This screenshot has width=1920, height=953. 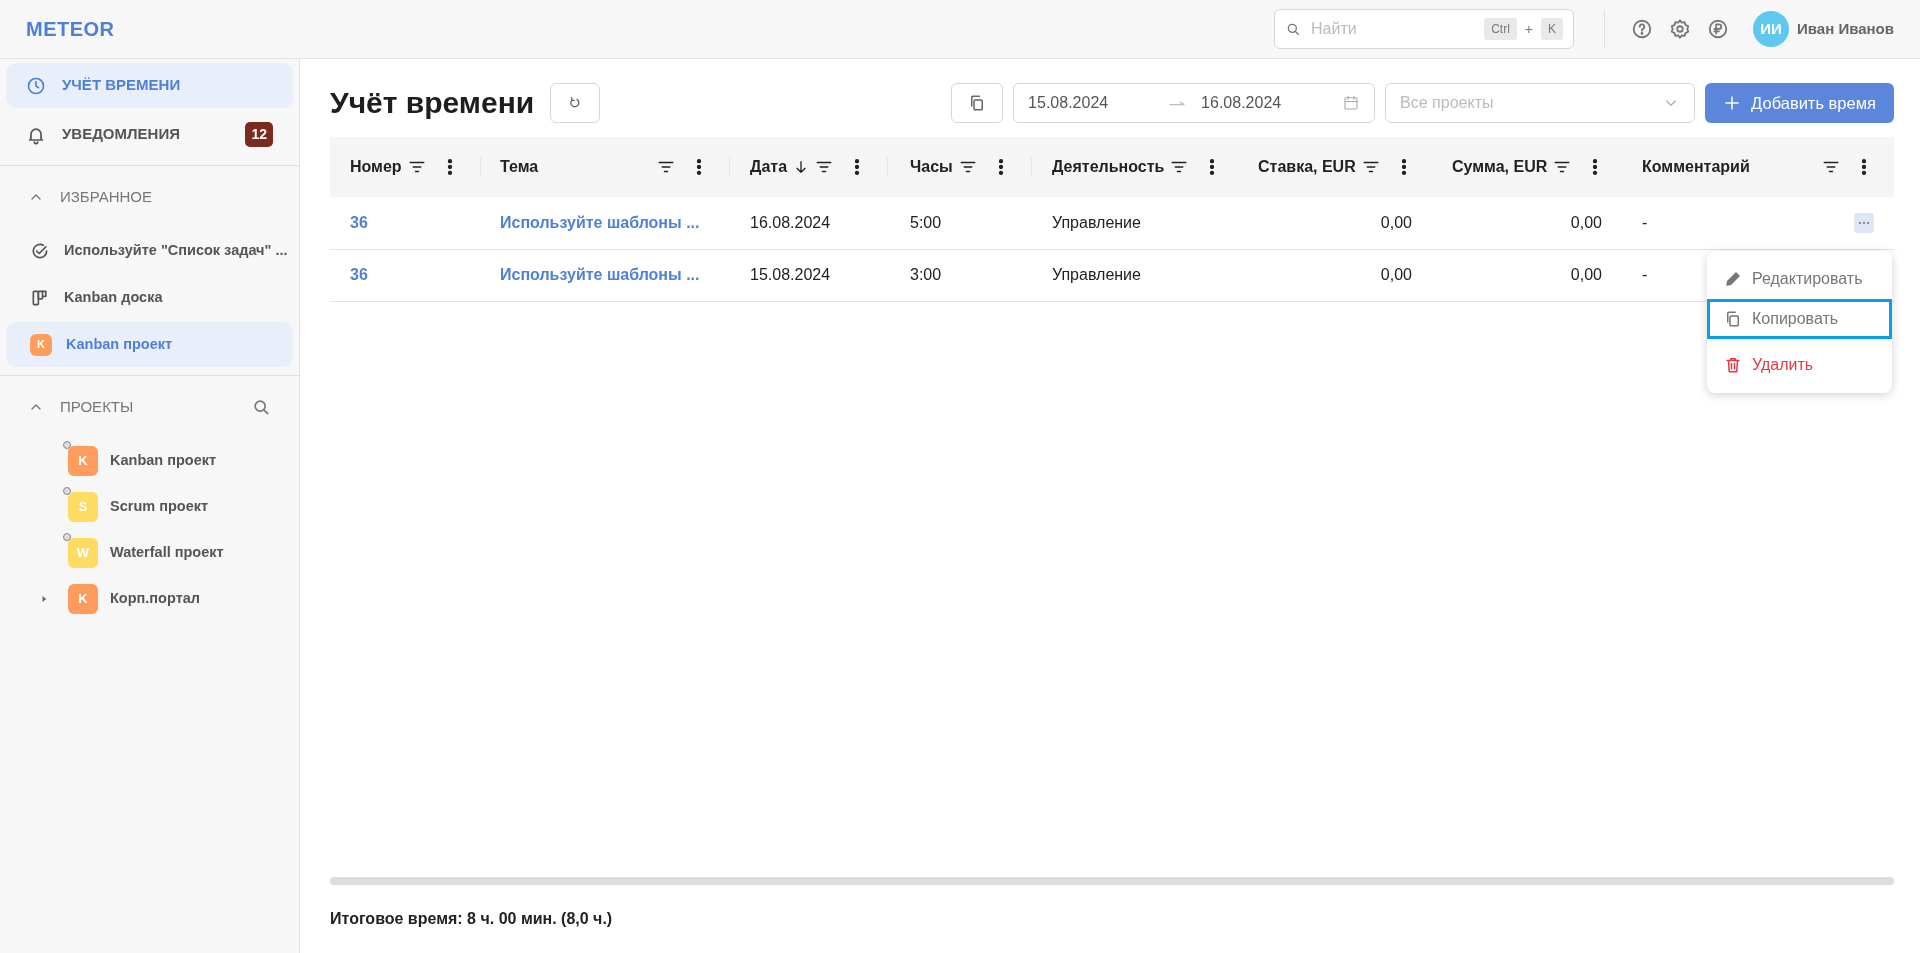 I want to click on search-icon, so click(x=261, y=407).